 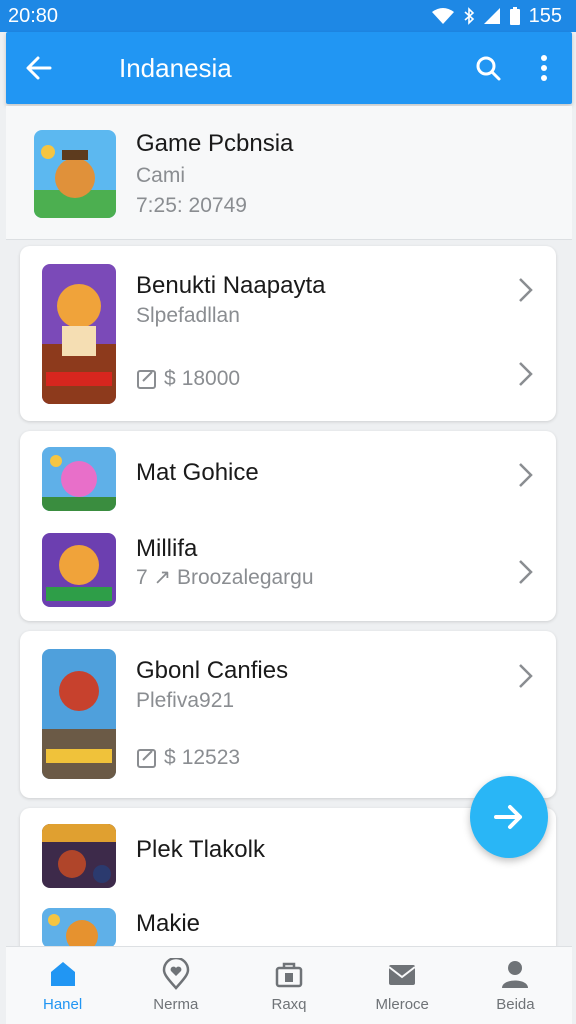 I want to click on more-options-button, so click(x=544, y=68).